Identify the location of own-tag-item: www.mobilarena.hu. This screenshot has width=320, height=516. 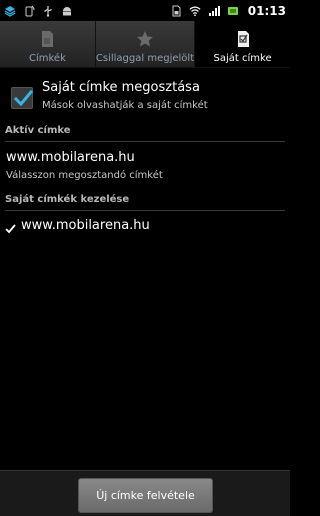
(145, 227).